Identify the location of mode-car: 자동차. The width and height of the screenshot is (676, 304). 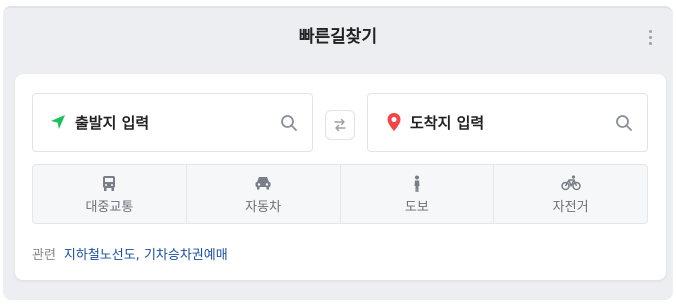
(264, 194).